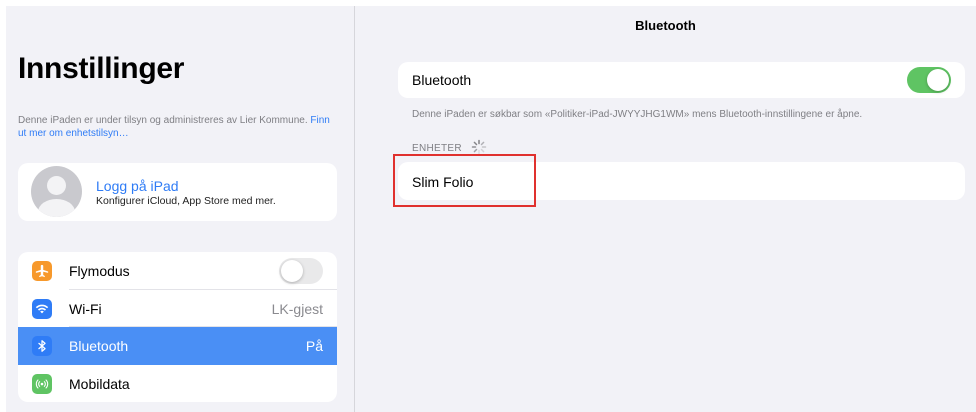  I want to click on sign-in-title: Logg på iPad, so click(137, 186).